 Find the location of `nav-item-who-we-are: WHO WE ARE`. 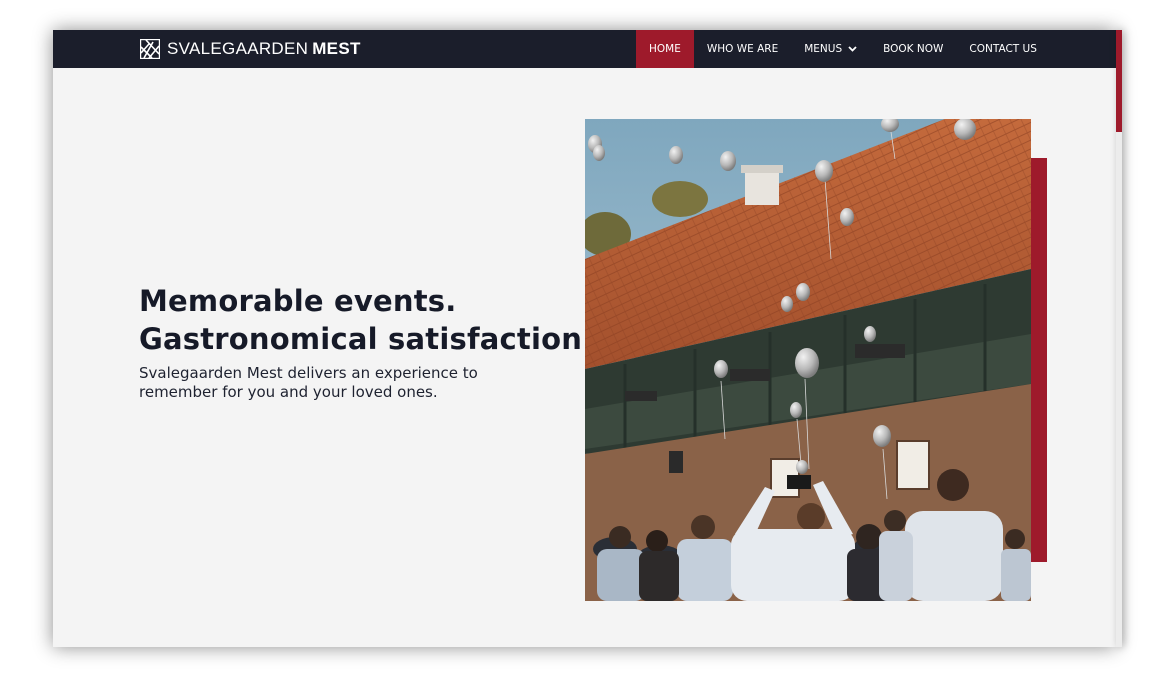

nav-item-who-we-are: WHO WE ARE is located at coordinates (742, 49).